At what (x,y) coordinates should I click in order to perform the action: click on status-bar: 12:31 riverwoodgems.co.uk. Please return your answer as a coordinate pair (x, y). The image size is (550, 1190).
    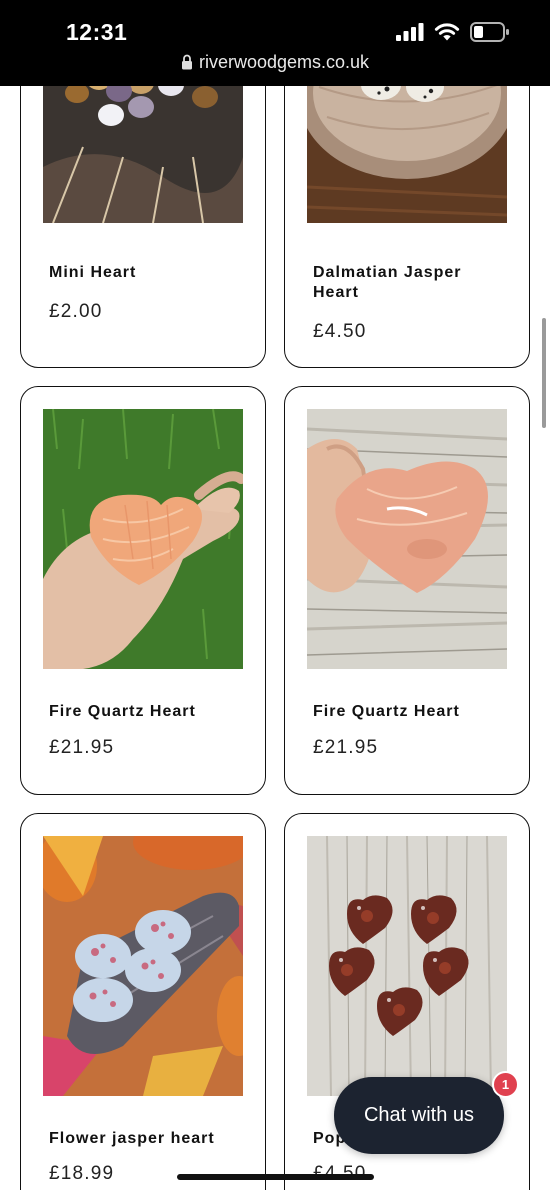
    Looking at the image, I should click on (275, 43).